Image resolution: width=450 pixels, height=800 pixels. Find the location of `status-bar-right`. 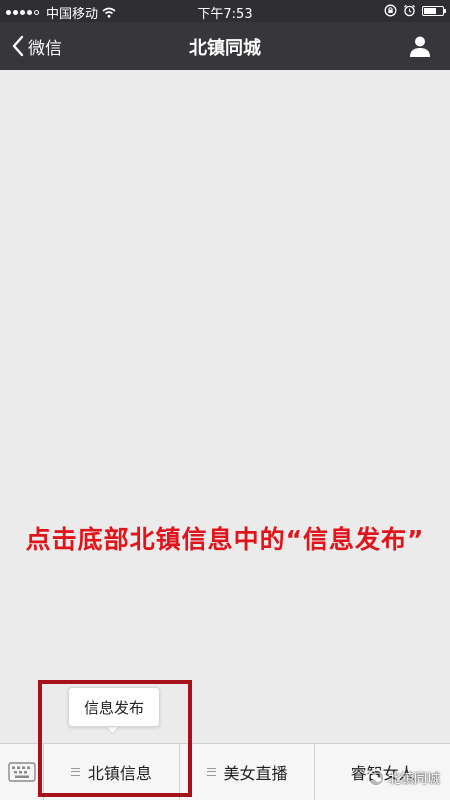

status-bar-right is located at coordinates (415, 10).